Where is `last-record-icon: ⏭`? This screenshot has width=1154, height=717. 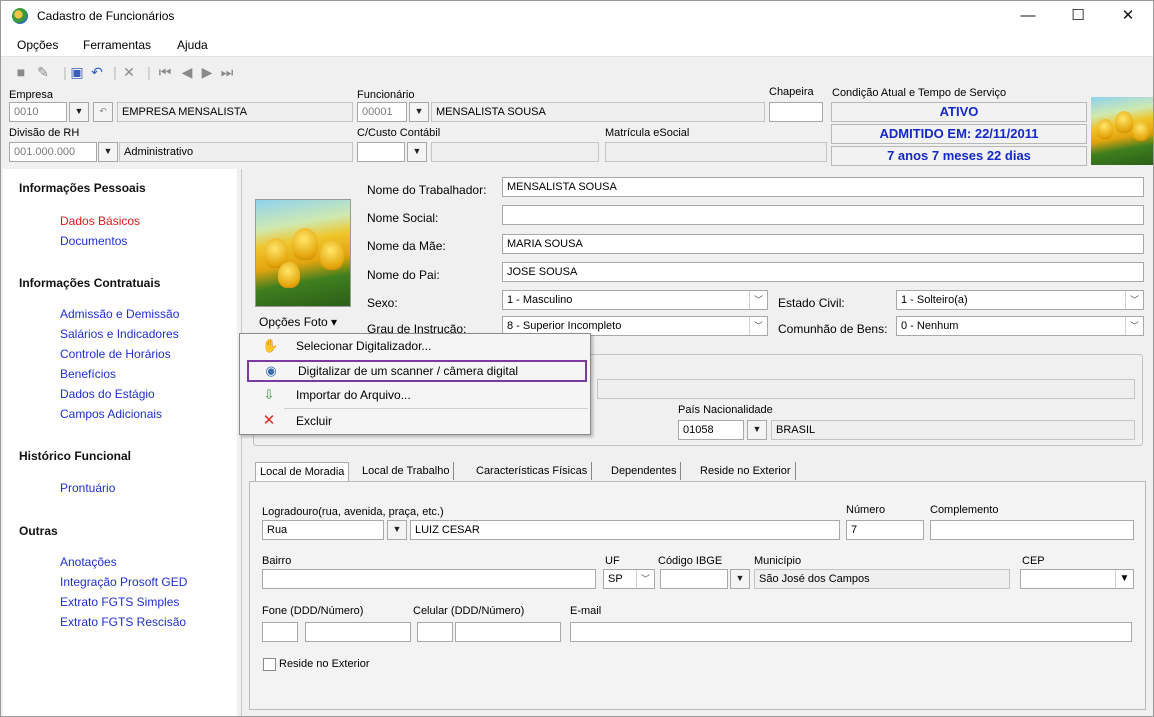 last-record-icon: ⏭ is located at coordinates (227, 72).